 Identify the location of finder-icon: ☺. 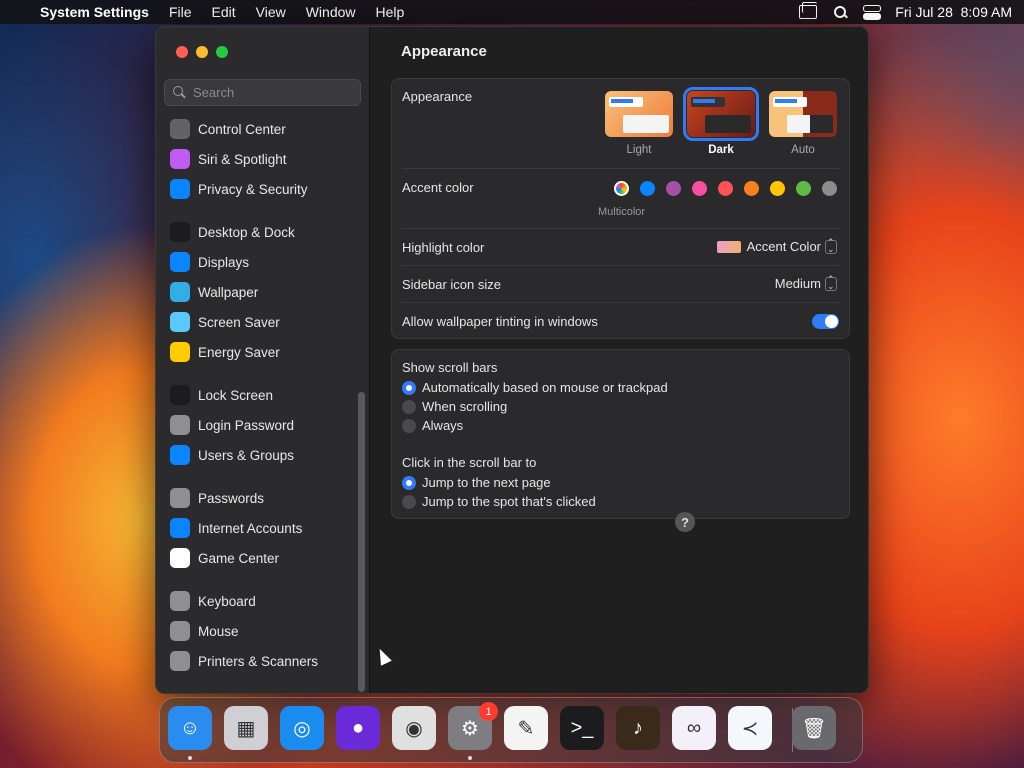
(190, 728).